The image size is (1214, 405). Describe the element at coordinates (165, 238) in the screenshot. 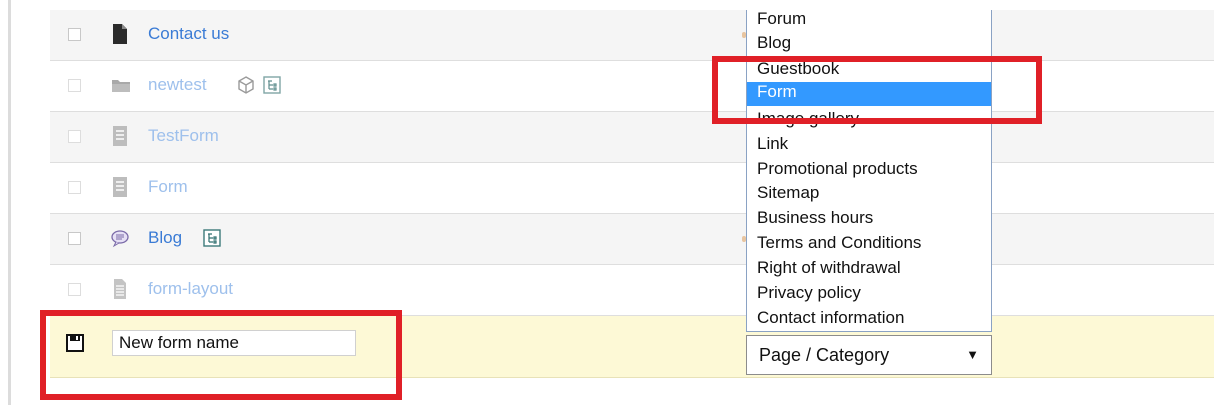

I see `item-label: Blog` at that location.